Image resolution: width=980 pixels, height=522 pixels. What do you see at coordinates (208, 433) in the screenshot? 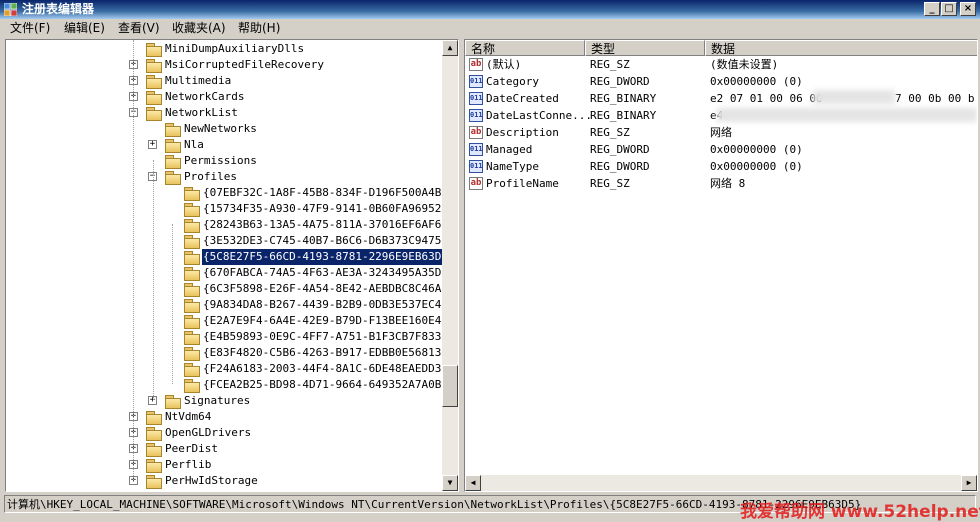
I see `tree-node-label: OpenGLDrivers` at bounding box center [208, 433].